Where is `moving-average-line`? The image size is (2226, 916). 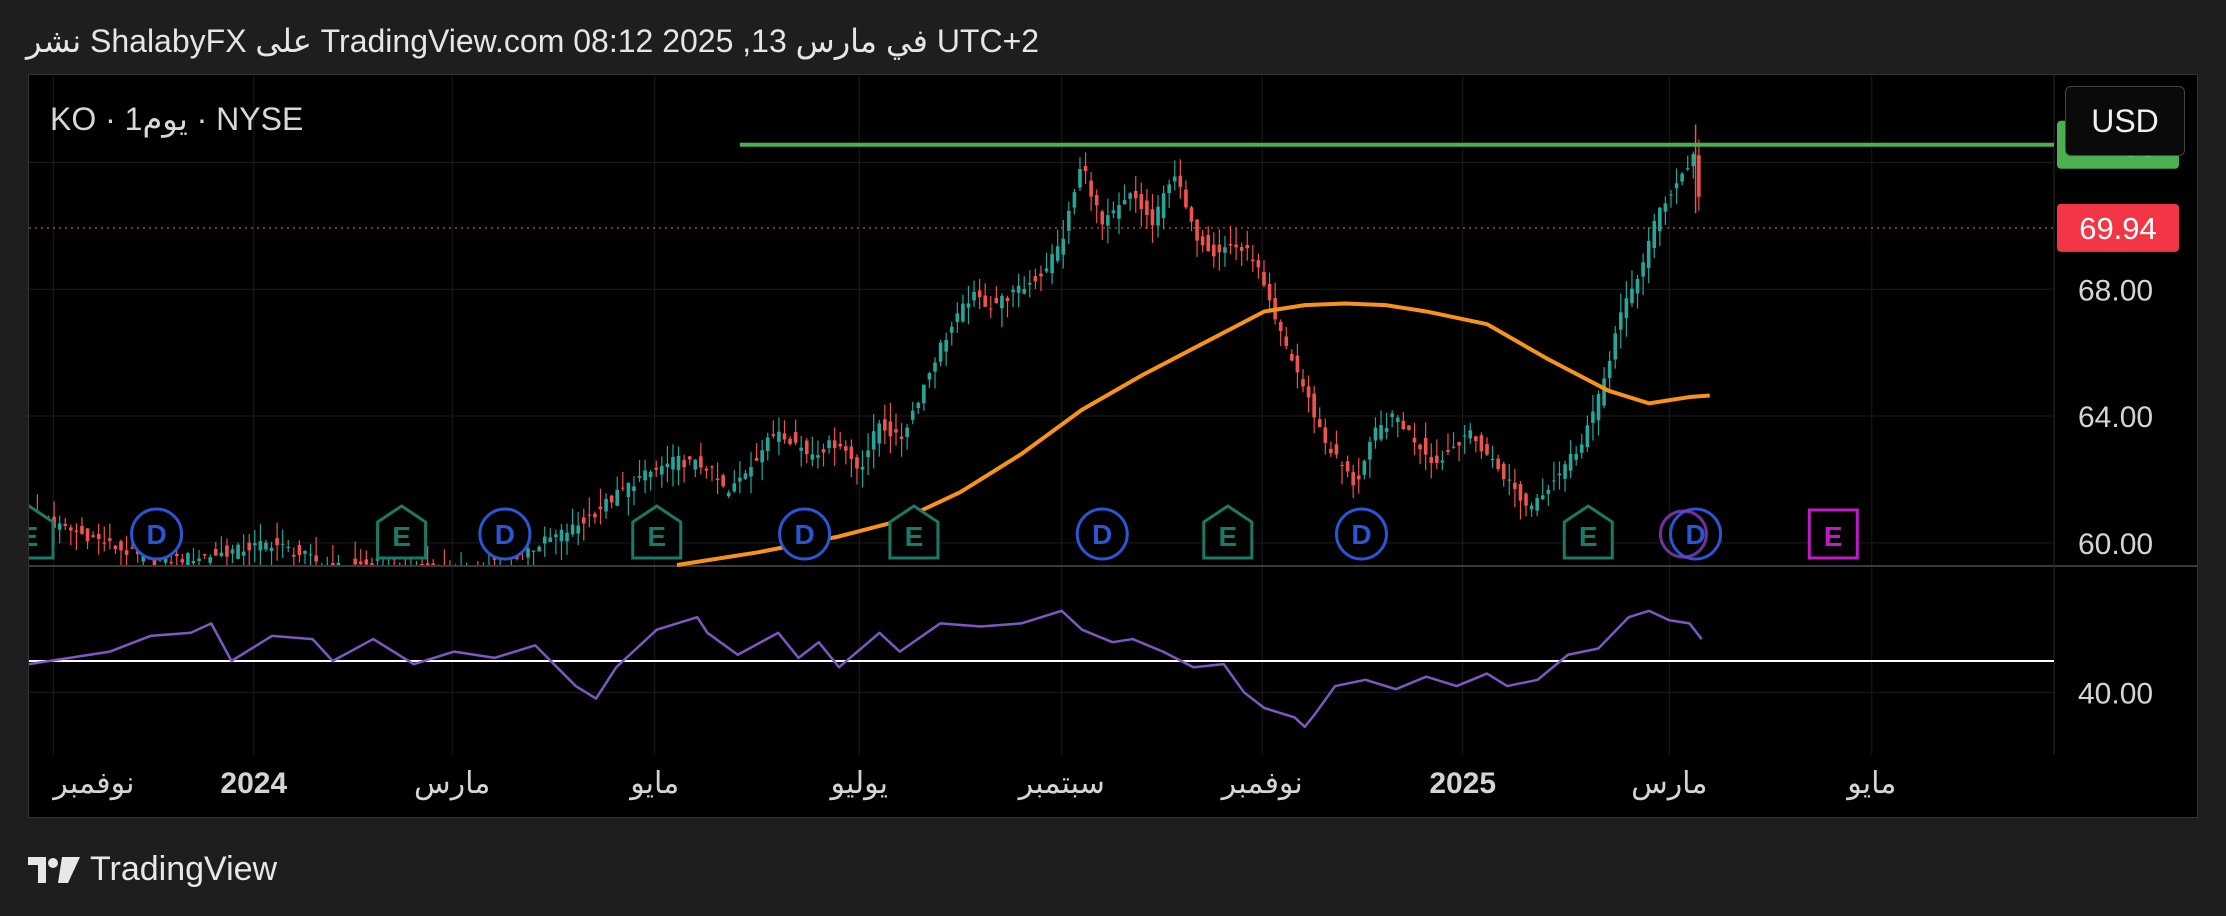
moving-average-line is located at coordinates (1193, 434).